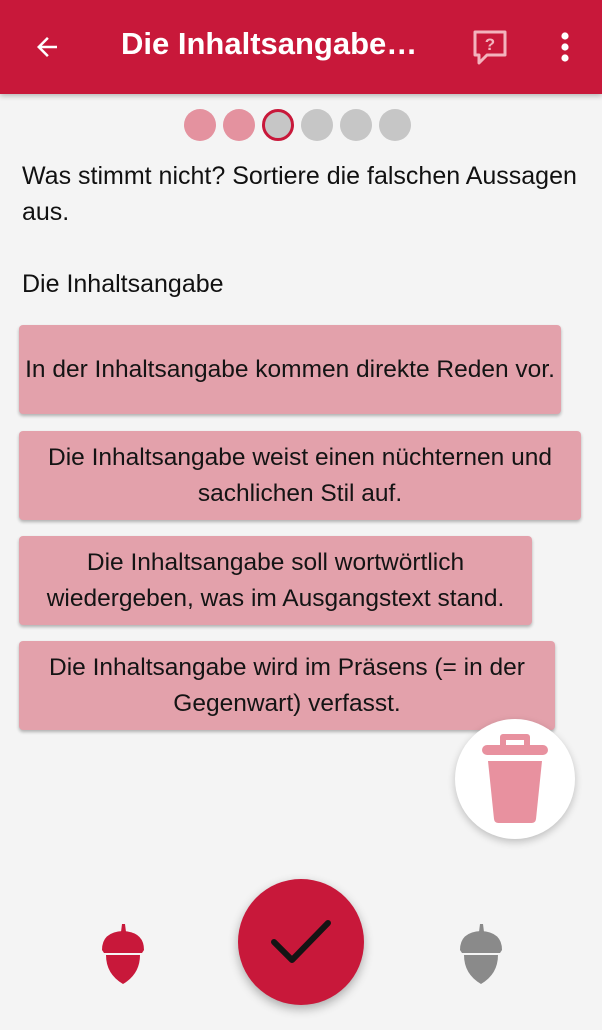 The height and width of the screenshot is (1030, 602). I want to click on check-answer-button, so click(301, 942).